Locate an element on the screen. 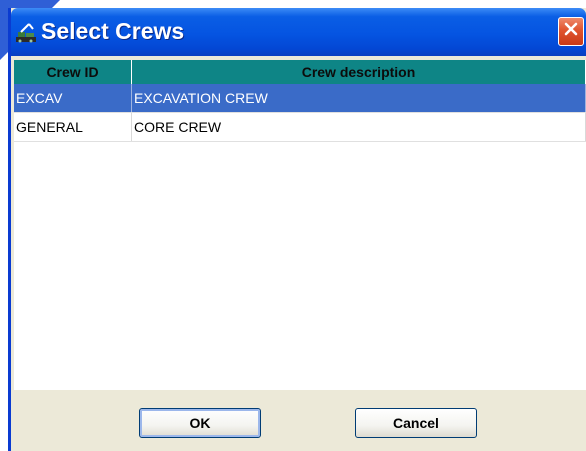  crew-description-cell: EXCAVATION CREW is located at coordinates (358, 98).